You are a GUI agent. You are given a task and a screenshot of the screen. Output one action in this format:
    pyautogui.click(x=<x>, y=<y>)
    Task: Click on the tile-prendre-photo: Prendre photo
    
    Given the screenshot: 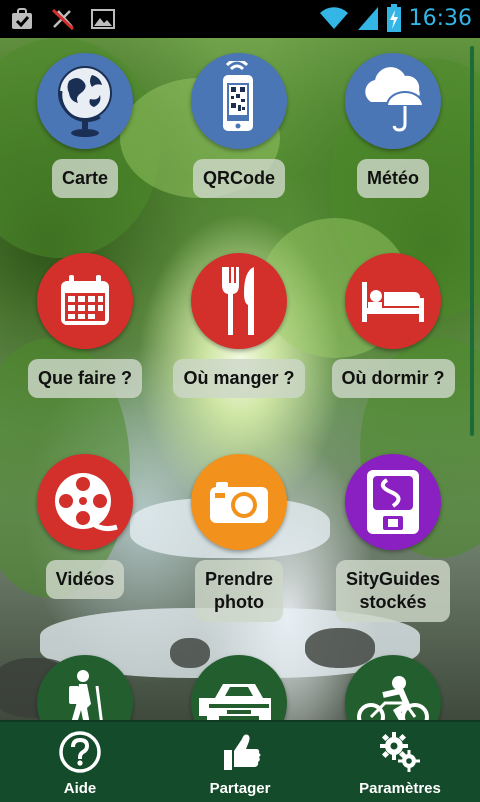 What is the action you would take?
    pyautogui.click(x=239, y=538)
    